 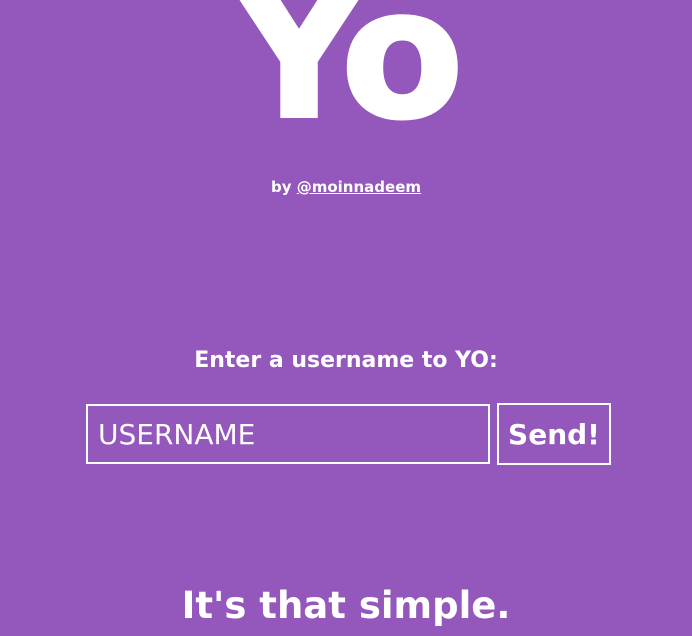 I want to click on send-button: Send!, so click(x=554, y=434).